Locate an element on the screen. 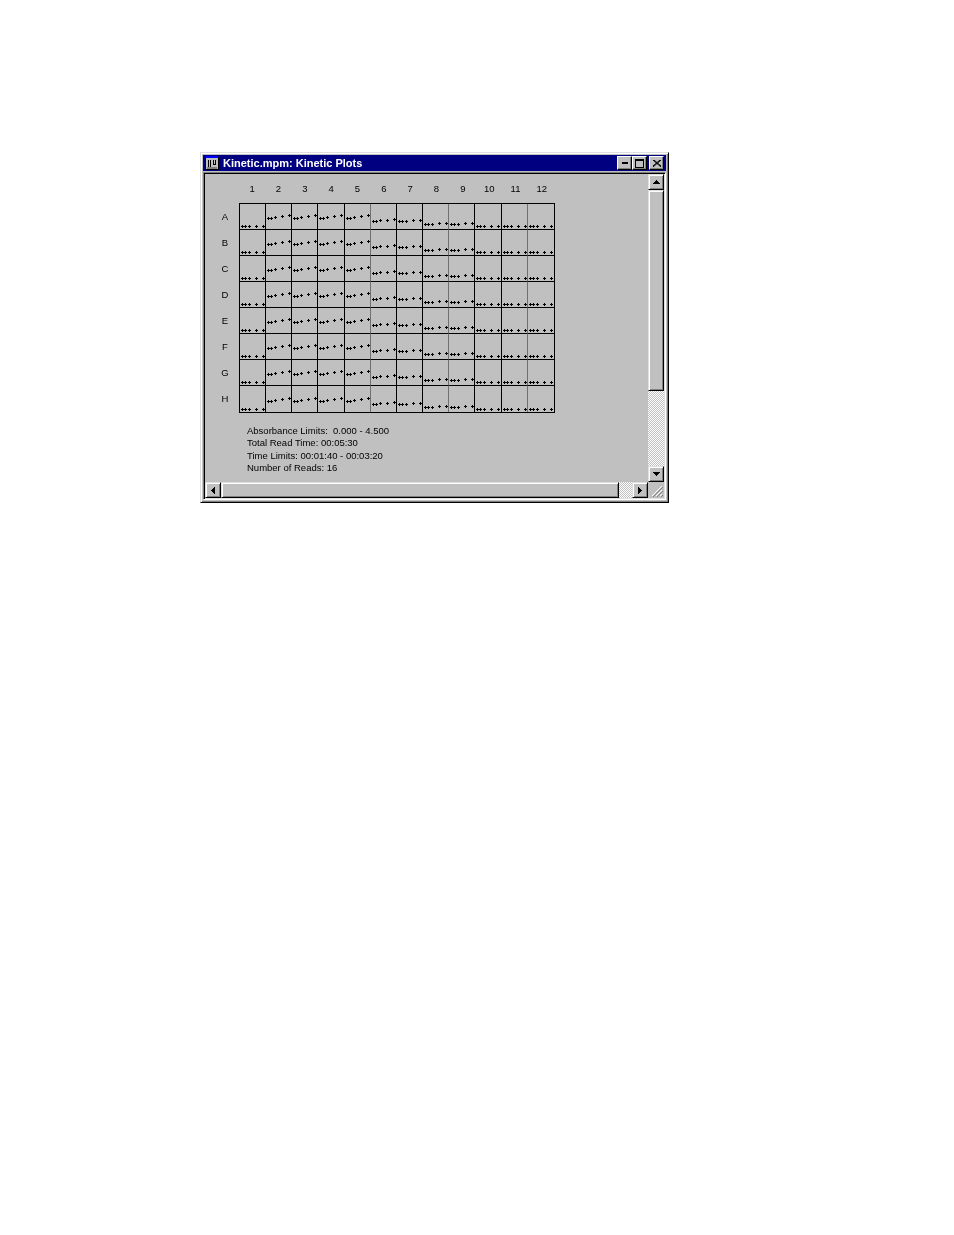  summary-text: Total Read Time: 00:05:30 is located at coordinates (302, 443).